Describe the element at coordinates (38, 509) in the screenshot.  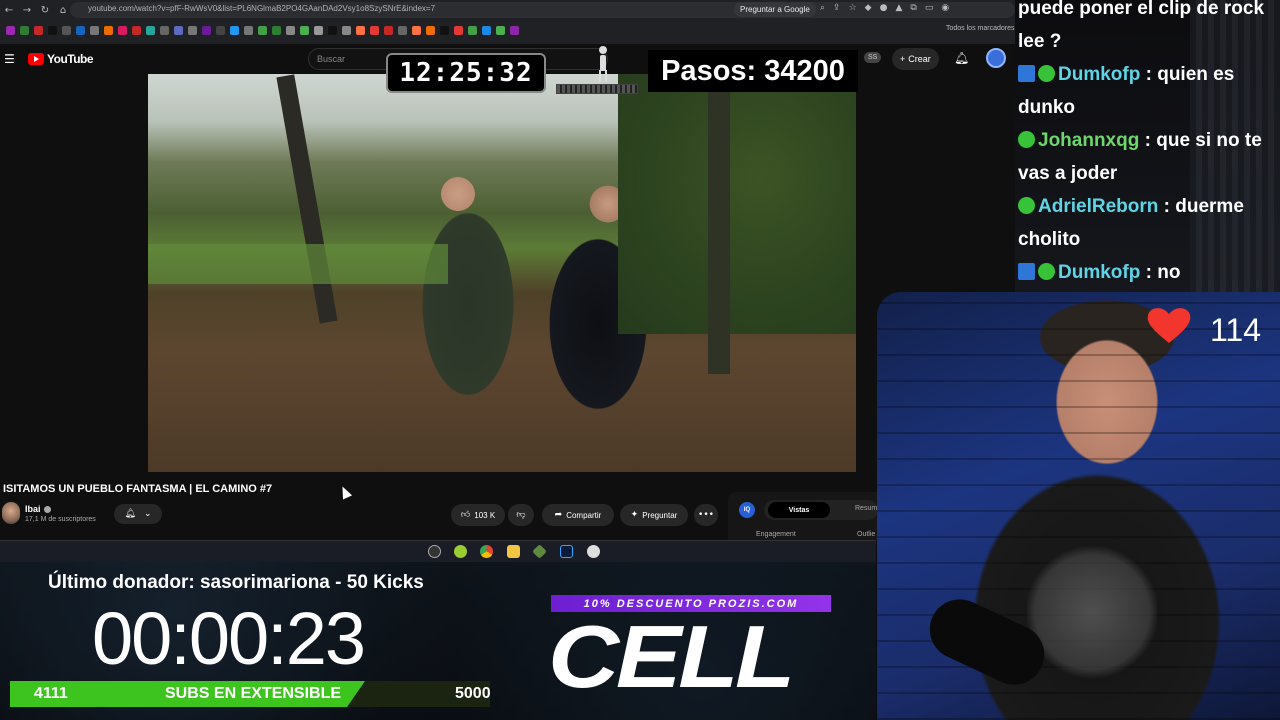
I see `channel-name: Ibai` at that location.